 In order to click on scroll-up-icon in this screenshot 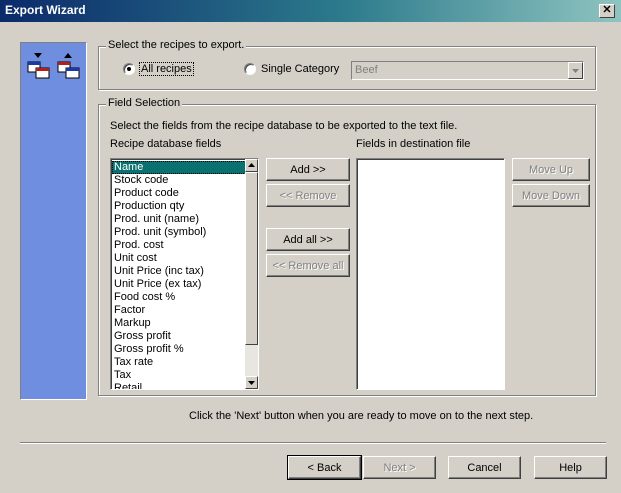, I will do `click(251, 165)`.